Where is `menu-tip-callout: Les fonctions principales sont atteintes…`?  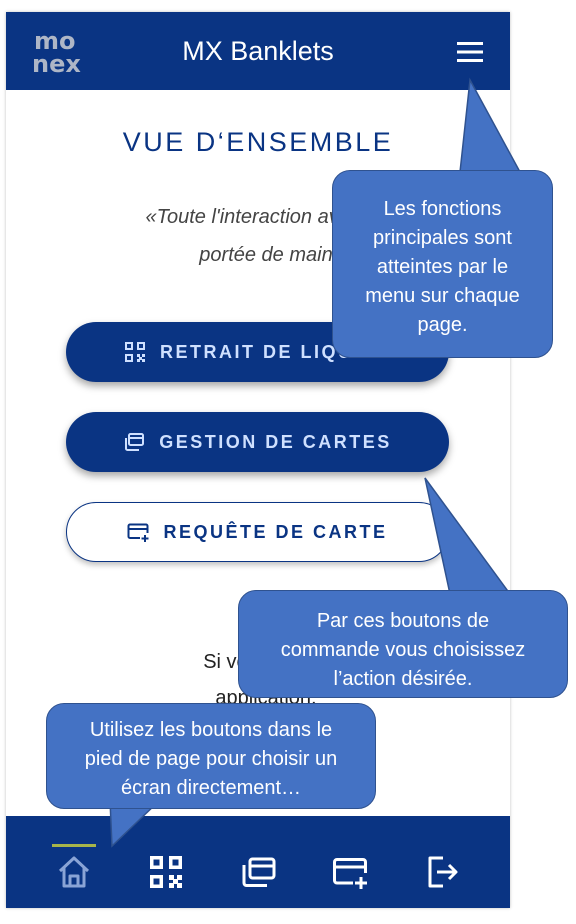 menu-tip-callout: Les fonctions principales sont atteintes… is located at coordinates (442, 264).